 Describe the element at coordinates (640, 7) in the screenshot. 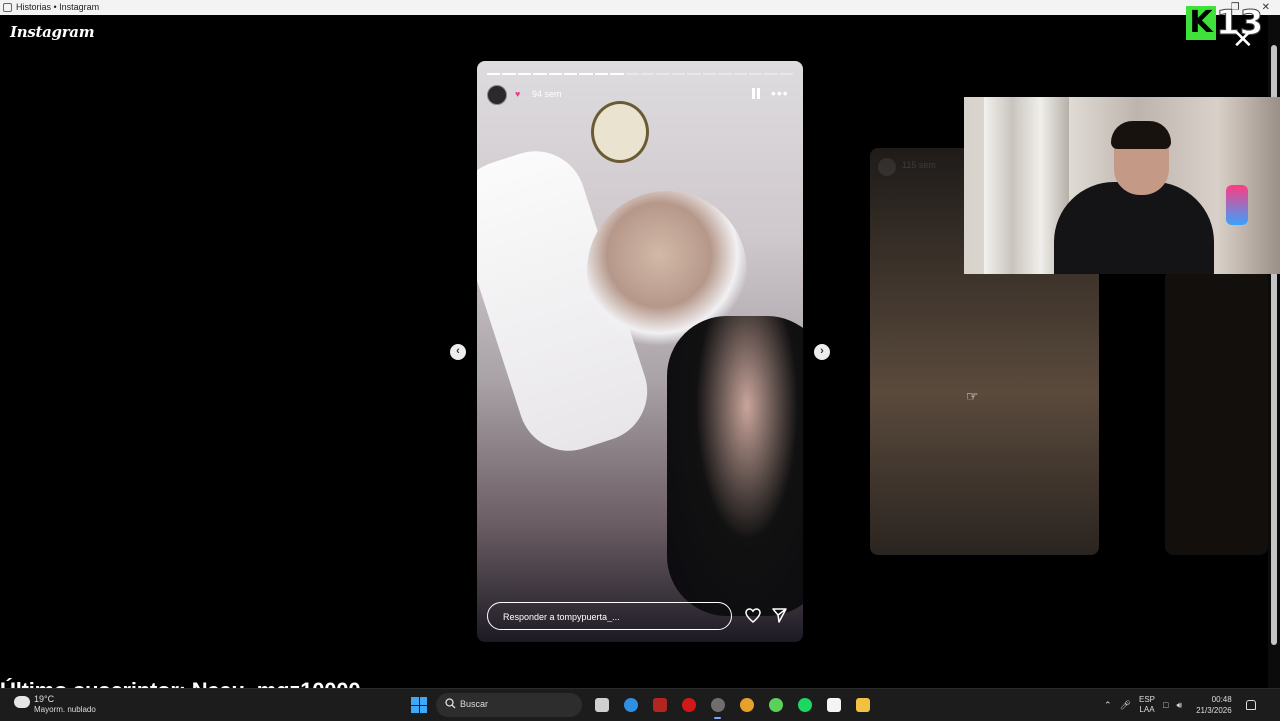

I see `window-titlebar: Historias • Instagram – ❐ ✕` at that location.